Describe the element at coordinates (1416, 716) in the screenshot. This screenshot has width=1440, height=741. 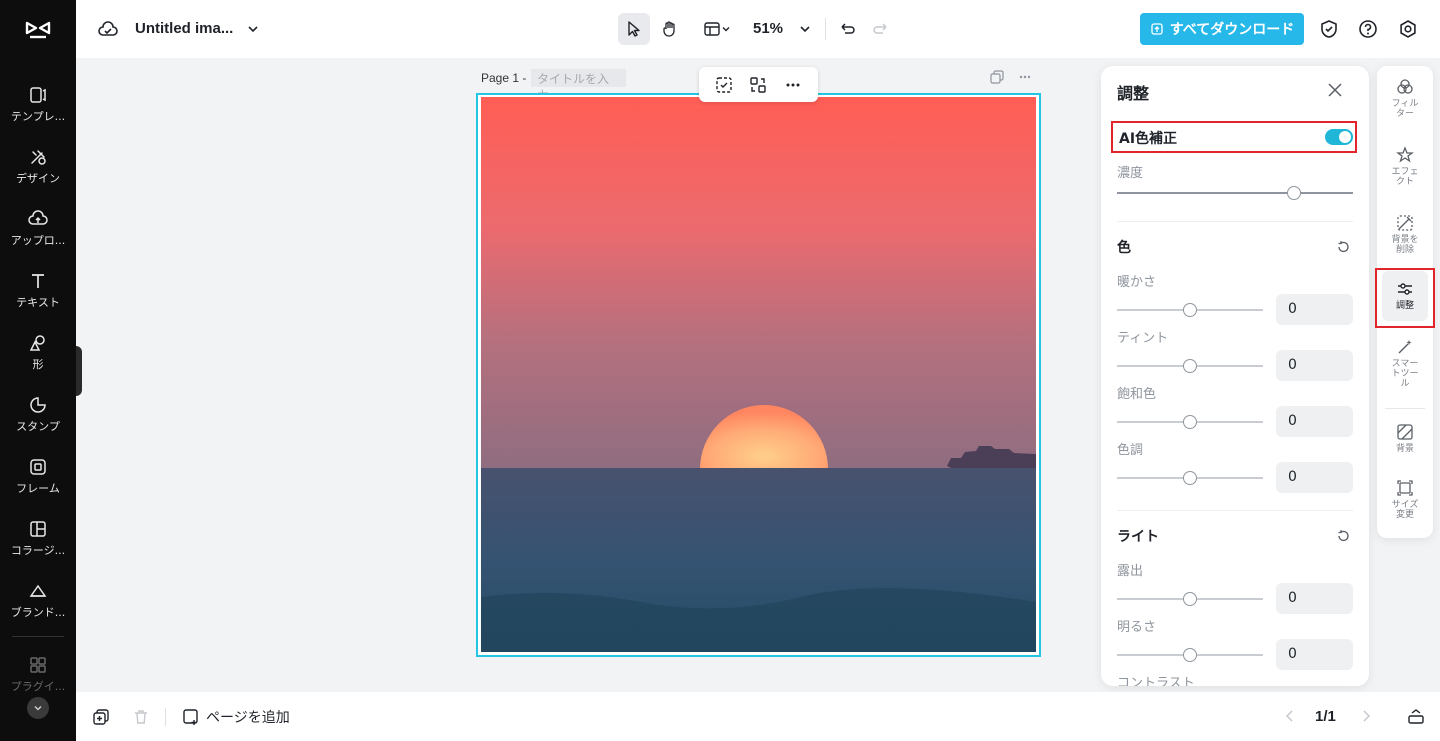
I see `expand-pages-icon` at that location.